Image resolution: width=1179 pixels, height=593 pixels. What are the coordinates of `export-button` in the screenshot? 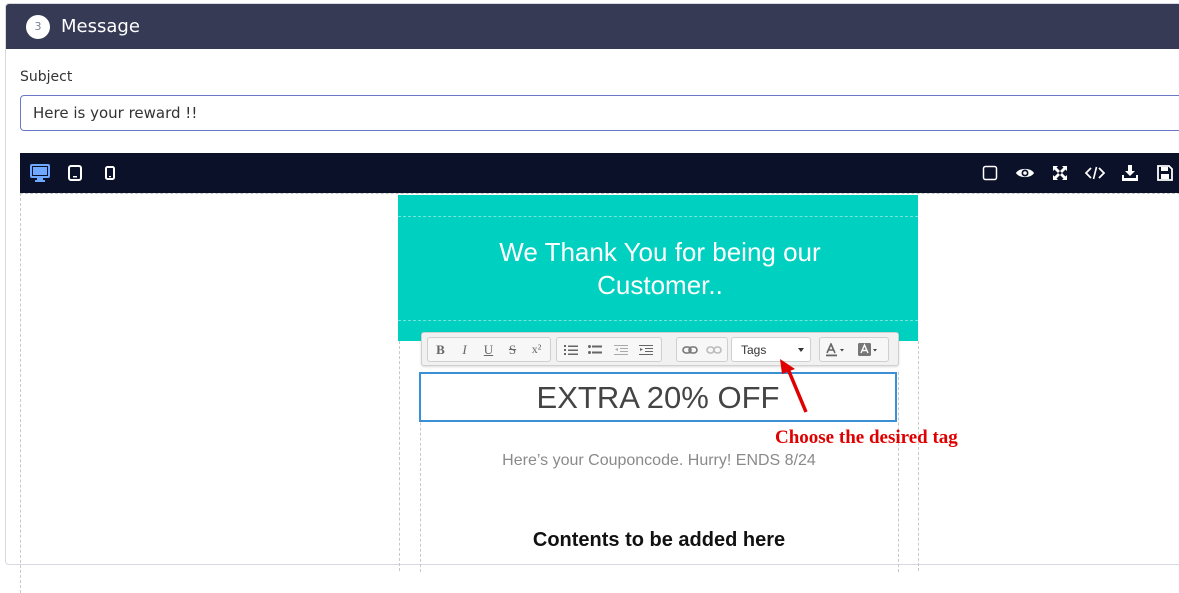 It's located at (1130, 173).